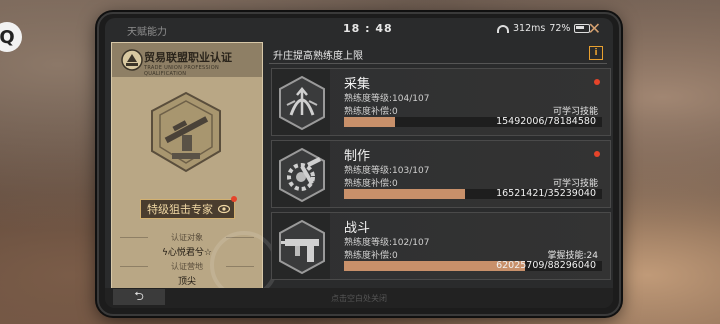 Image resolution: width=720 pixels, height=324 pixels. I want to click on proficiency-bar: 15492006/78184580, so click(473, 121).